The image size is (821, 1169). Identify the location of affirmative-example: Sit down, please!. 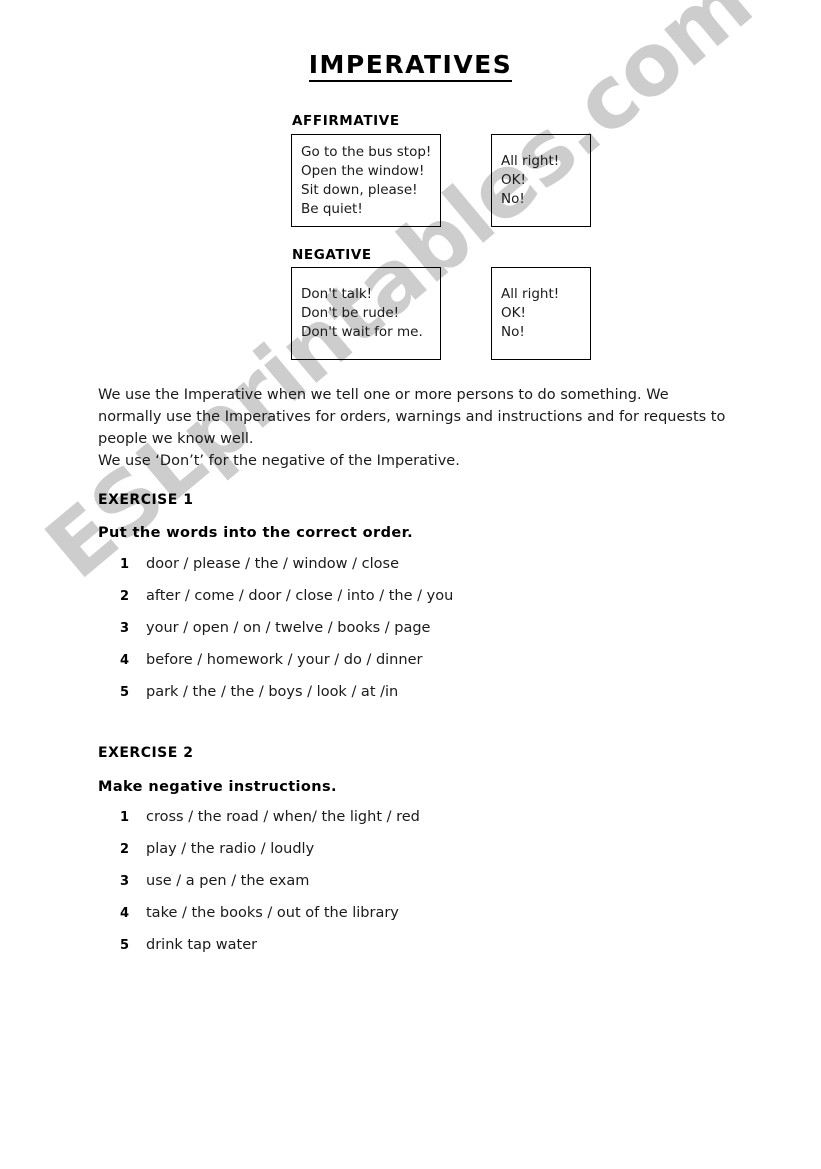
(359, 189).